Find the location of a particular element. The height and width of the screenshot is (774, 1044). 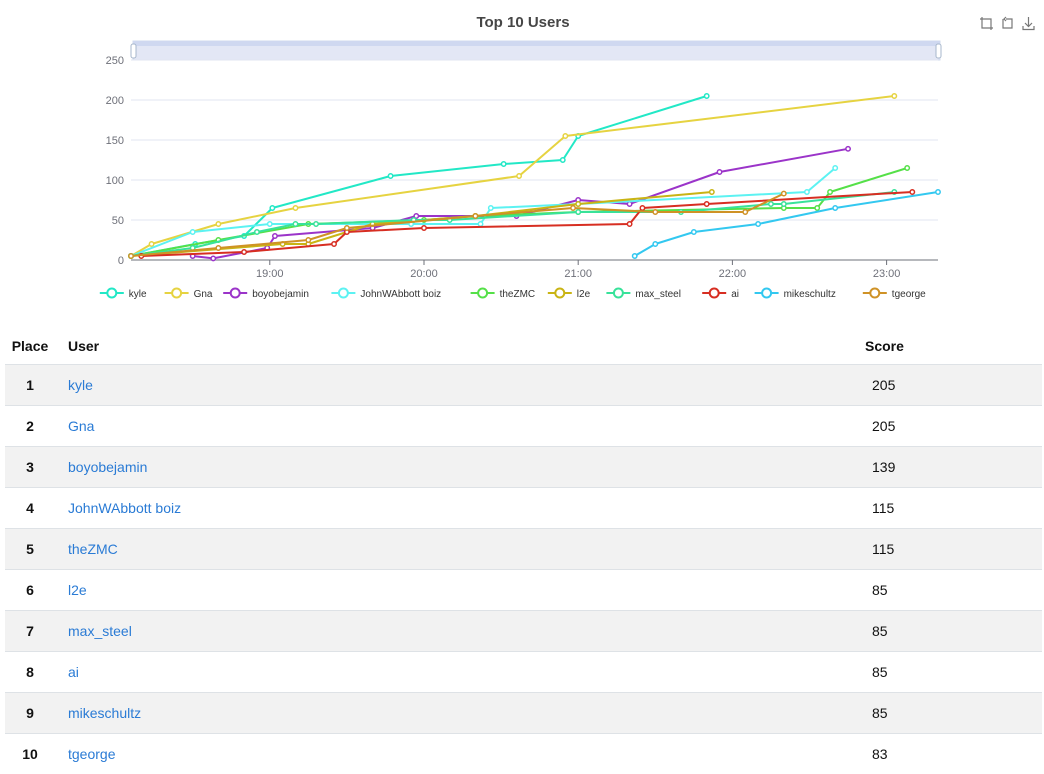

table-row: 2 Gna 205 is located at coordinates (523, 426).